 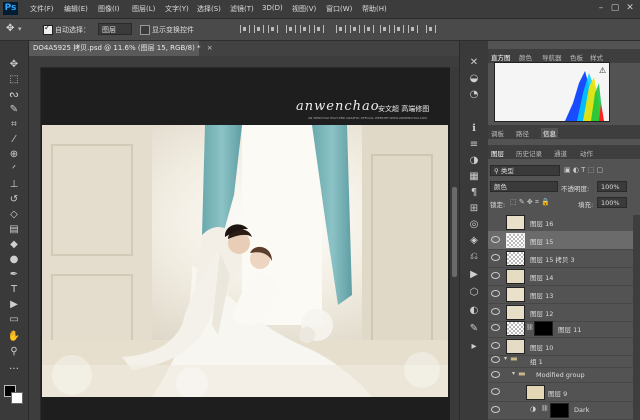 I want to click on align-top-icon, so click(x=245, y=29).